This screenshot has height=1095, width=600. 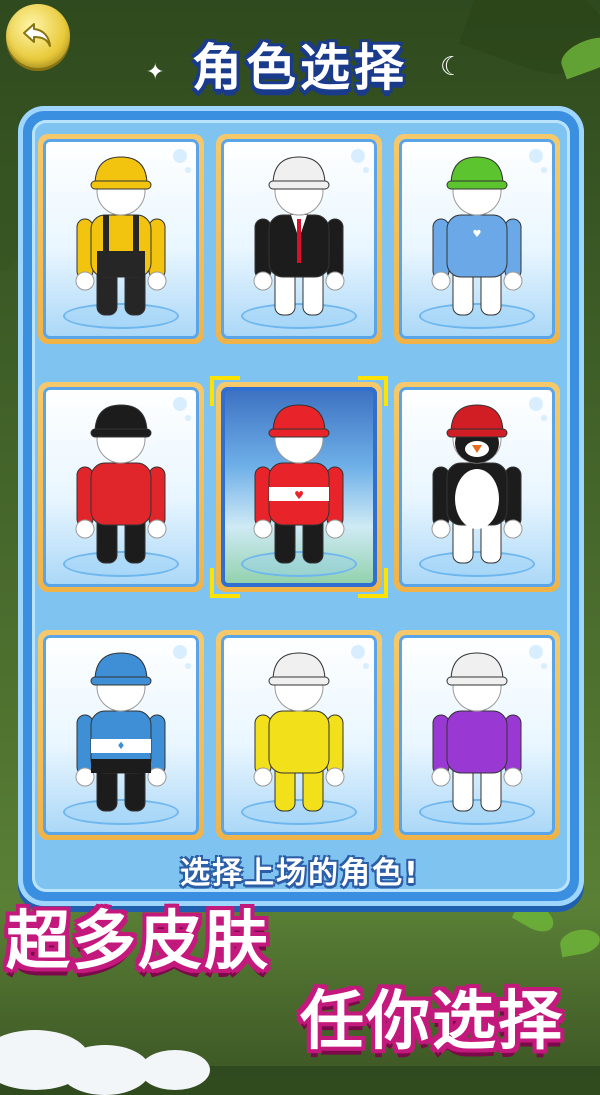 What do you see at coordinates (477, 484) in the screenshot?
I see `character-figure-penguin` at bounding box center [477, 484].